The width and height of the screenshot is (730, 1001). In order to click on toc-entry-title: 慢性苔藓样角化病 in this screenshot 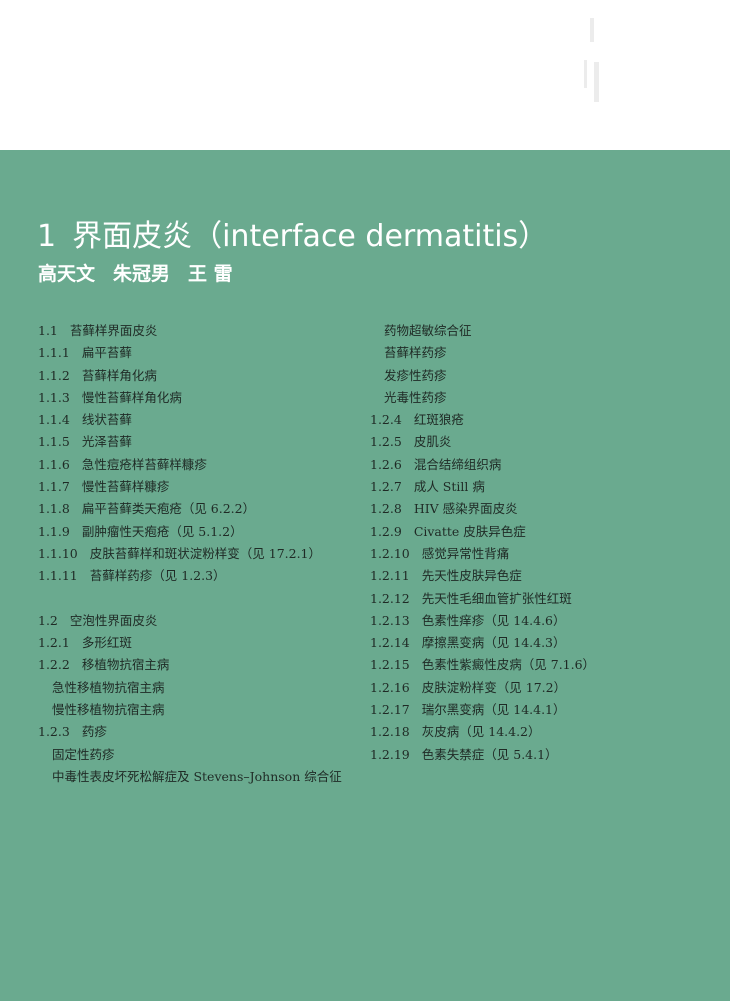, I will do `click(131, 397)`.